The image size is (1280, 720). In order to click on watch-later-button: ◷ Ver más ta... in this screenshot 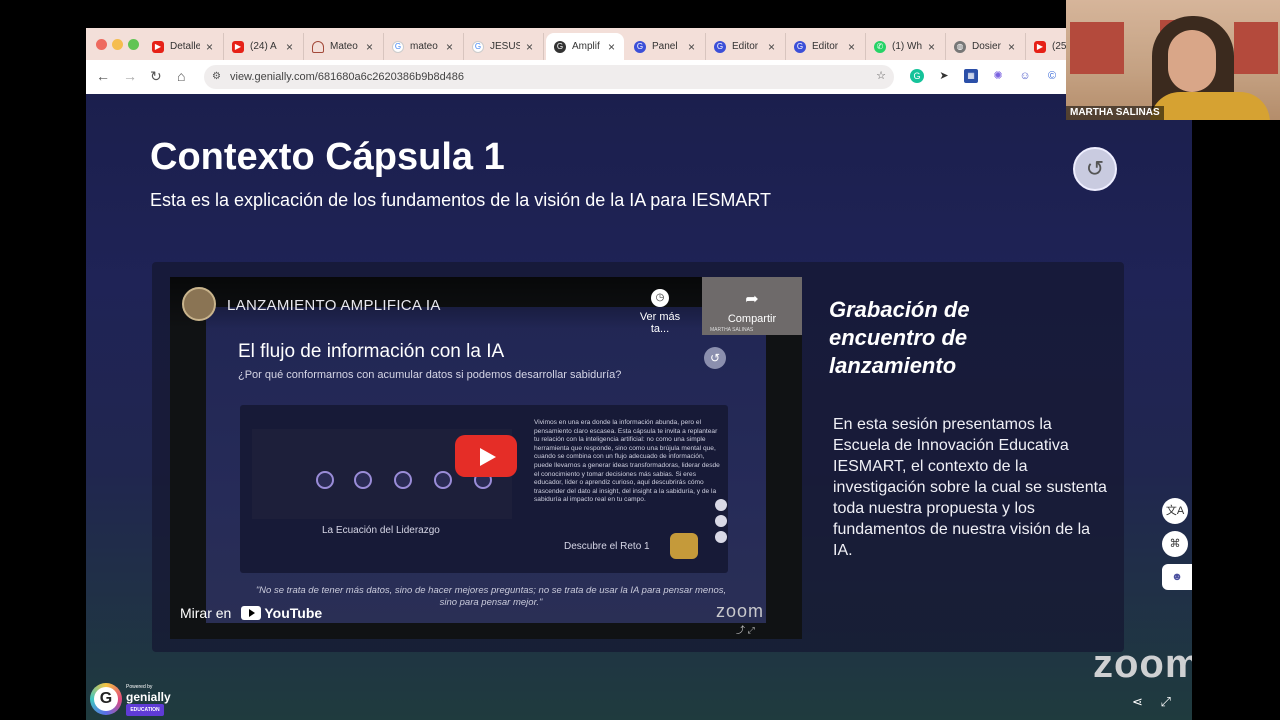, I will do `click(660, 312)`.